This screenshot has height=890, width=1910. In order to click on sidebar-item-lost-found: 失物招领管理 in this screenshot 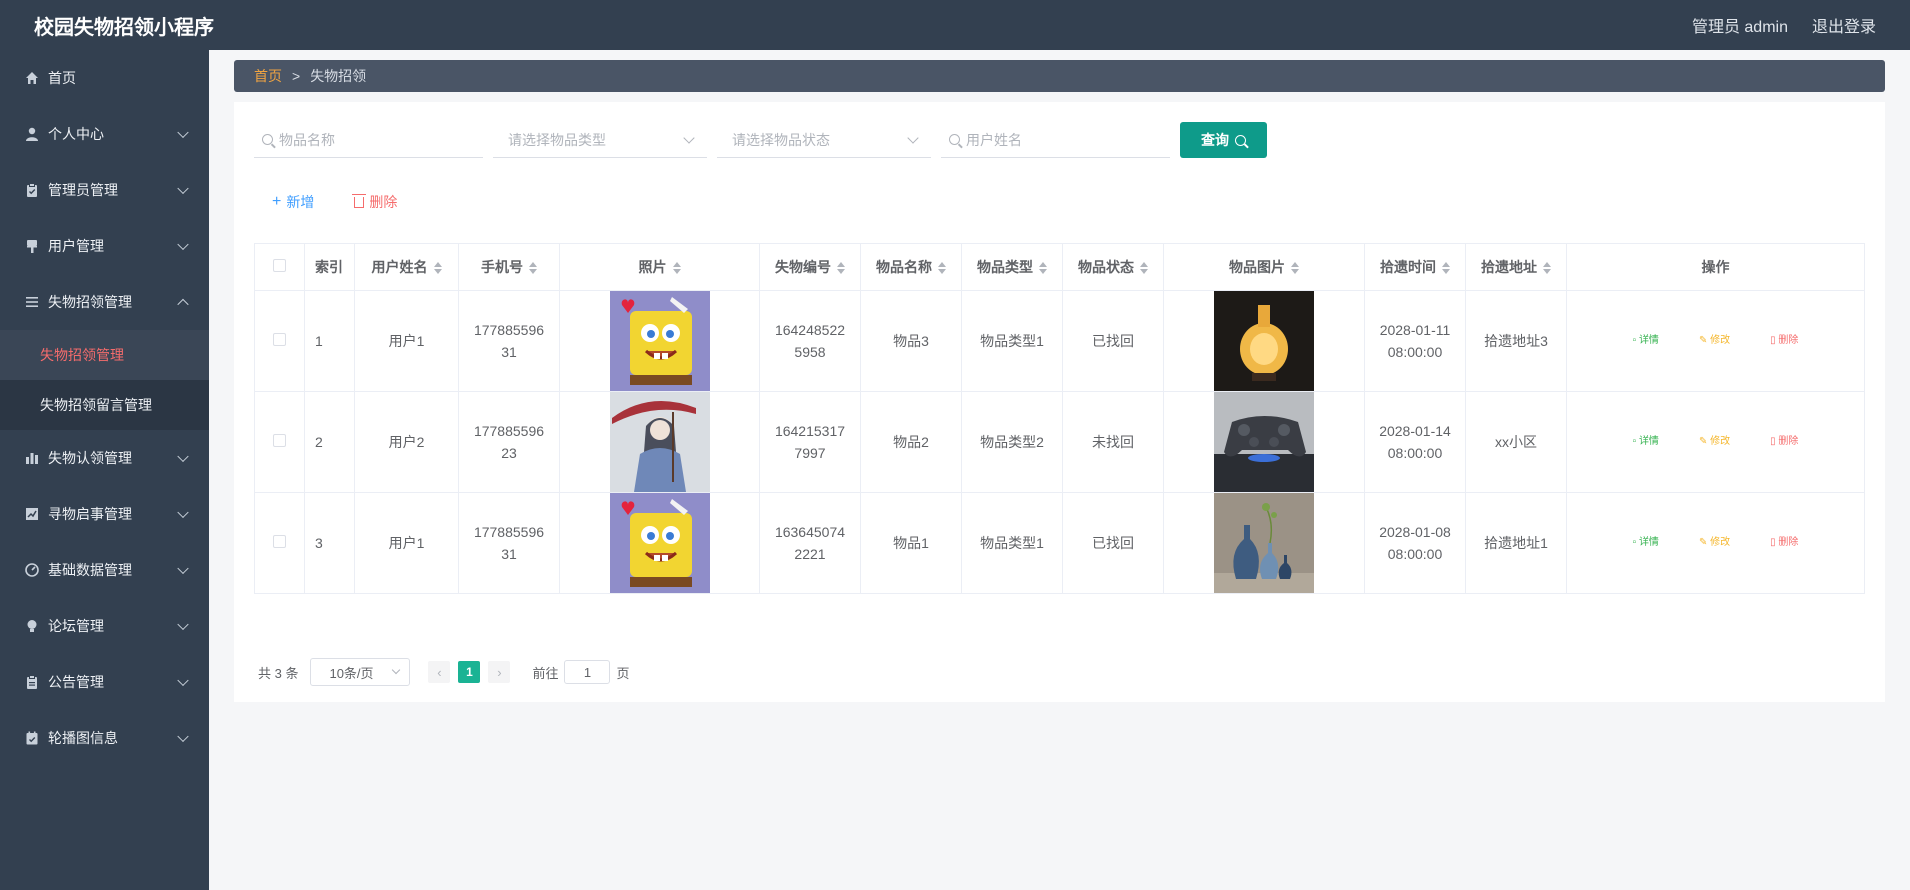, I will do `click(104, 302)`.